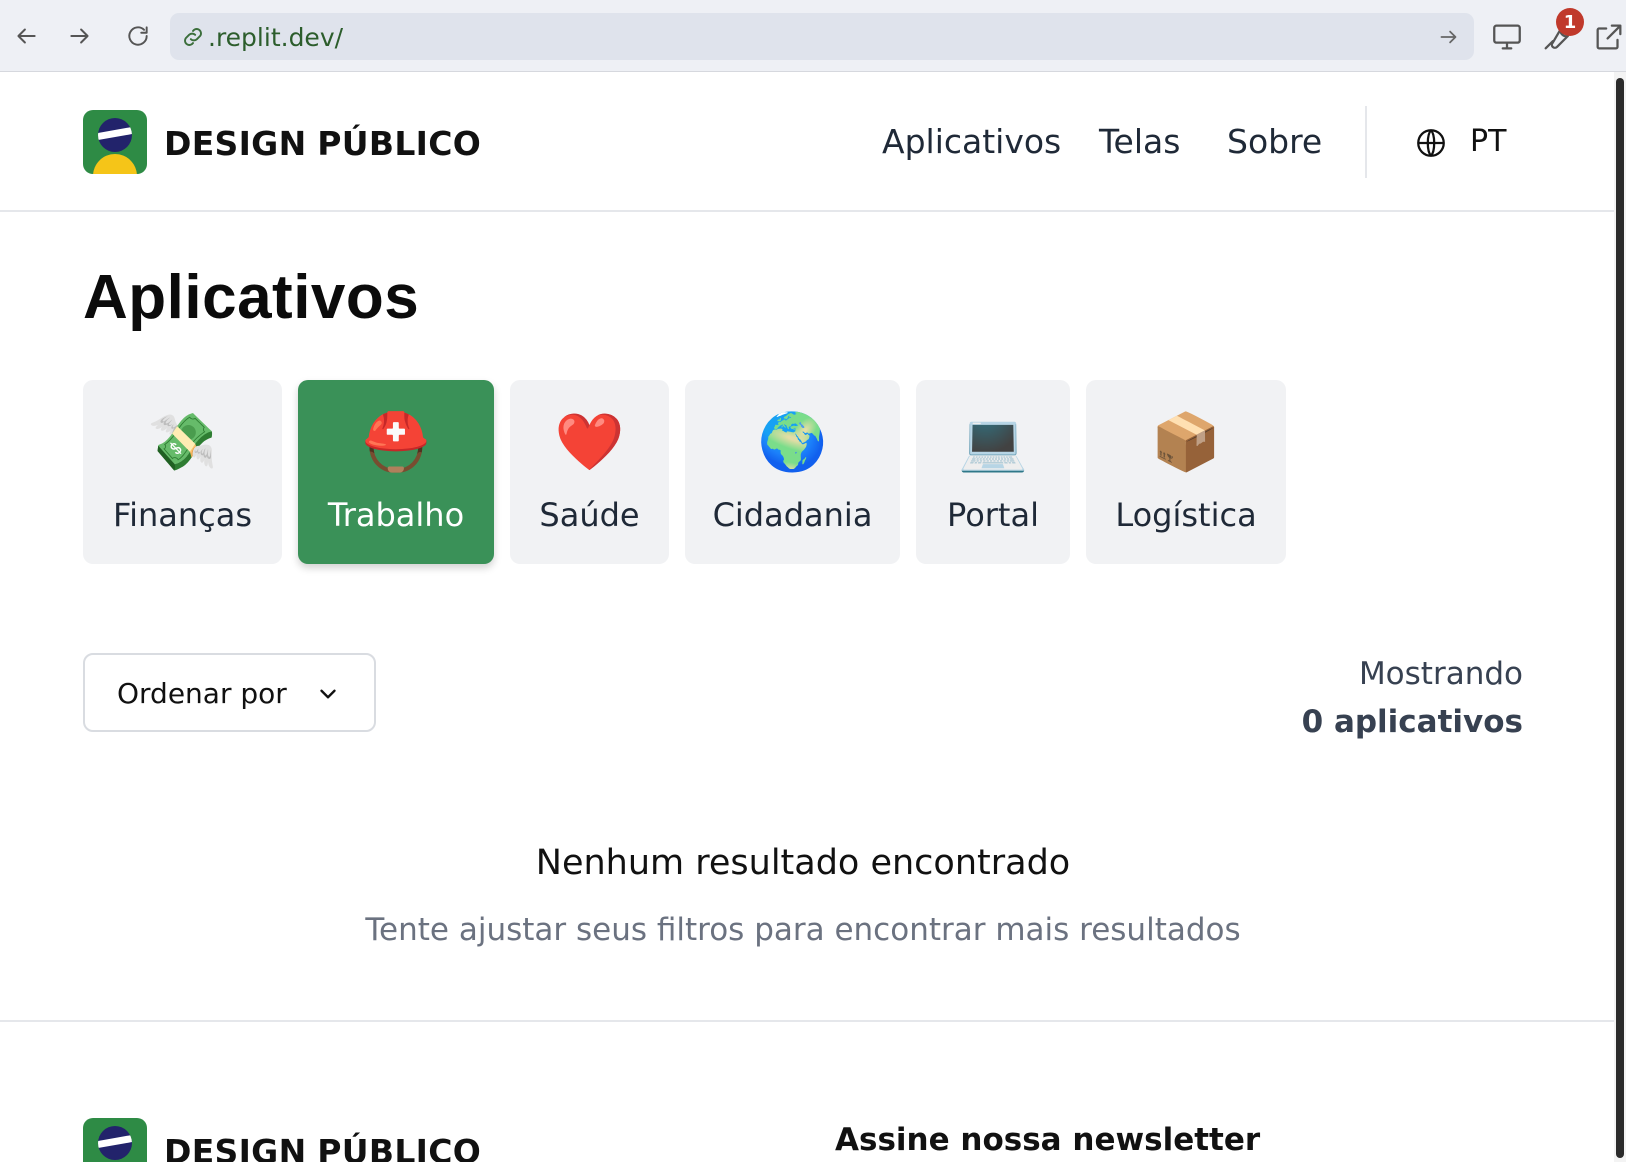 This screenshot has height=1162, width=1626. I want to click on footer-brand-name-bold: DESIGN, so click(235, 1147).